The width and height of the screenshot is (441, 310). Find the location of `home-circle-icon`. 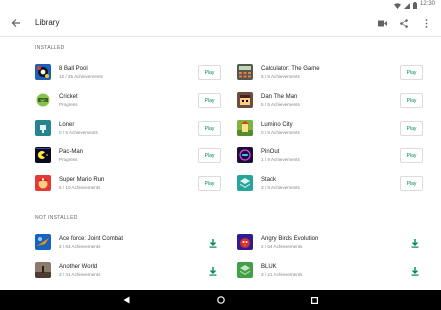

home-circle-icon is located at coordinates (221, 300).